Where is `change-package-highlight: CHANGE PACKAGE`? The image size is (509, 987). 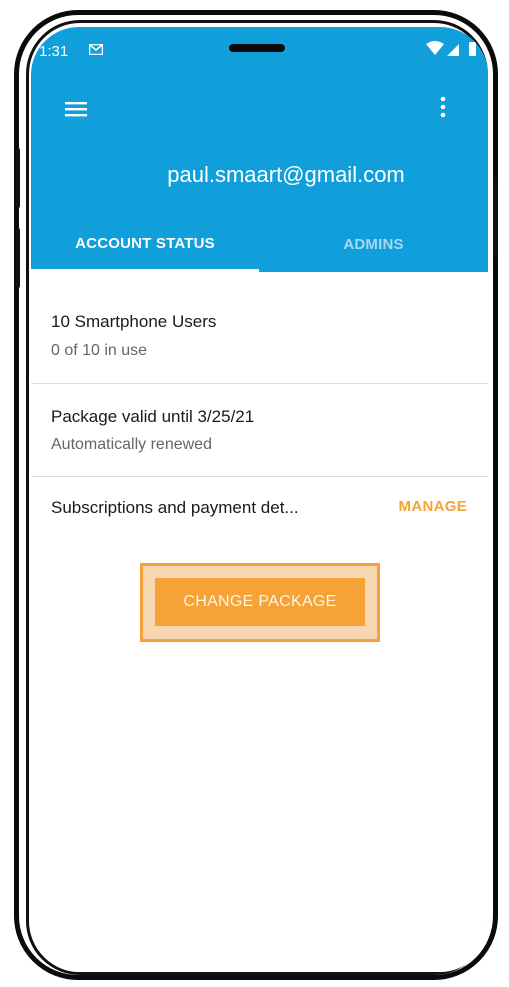 change-package-highlight: CHANGE PACKAGE is located at coordinates (260, 602).